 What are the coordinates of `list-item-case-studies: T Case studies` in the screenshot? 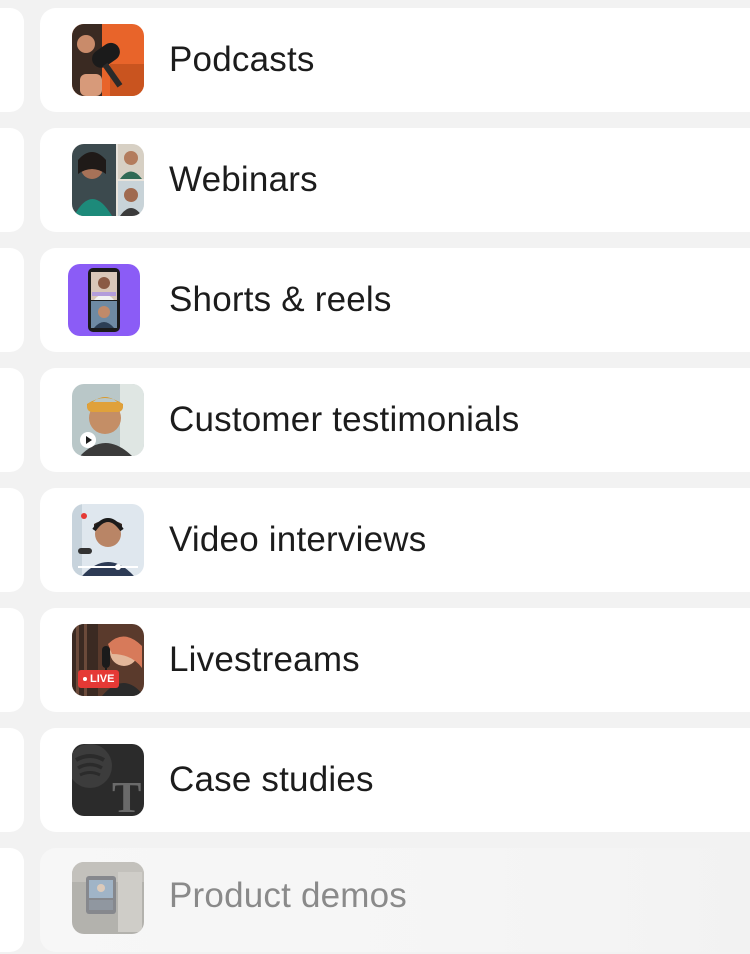 It's located at (395, 780).